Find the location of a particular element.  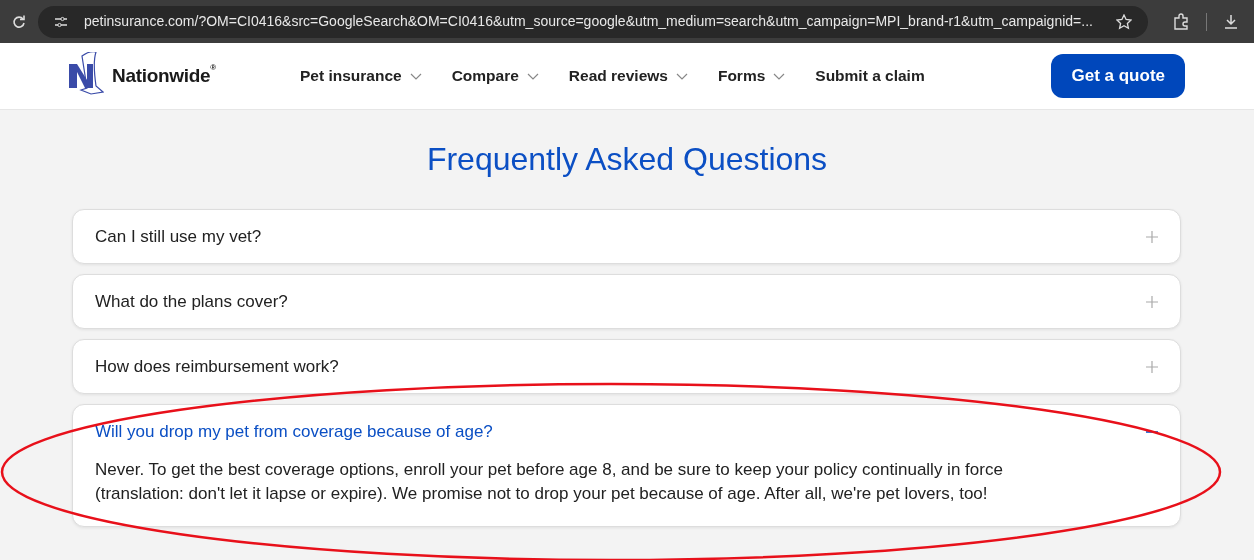

star-icon is located at coordinates (1124, 21).